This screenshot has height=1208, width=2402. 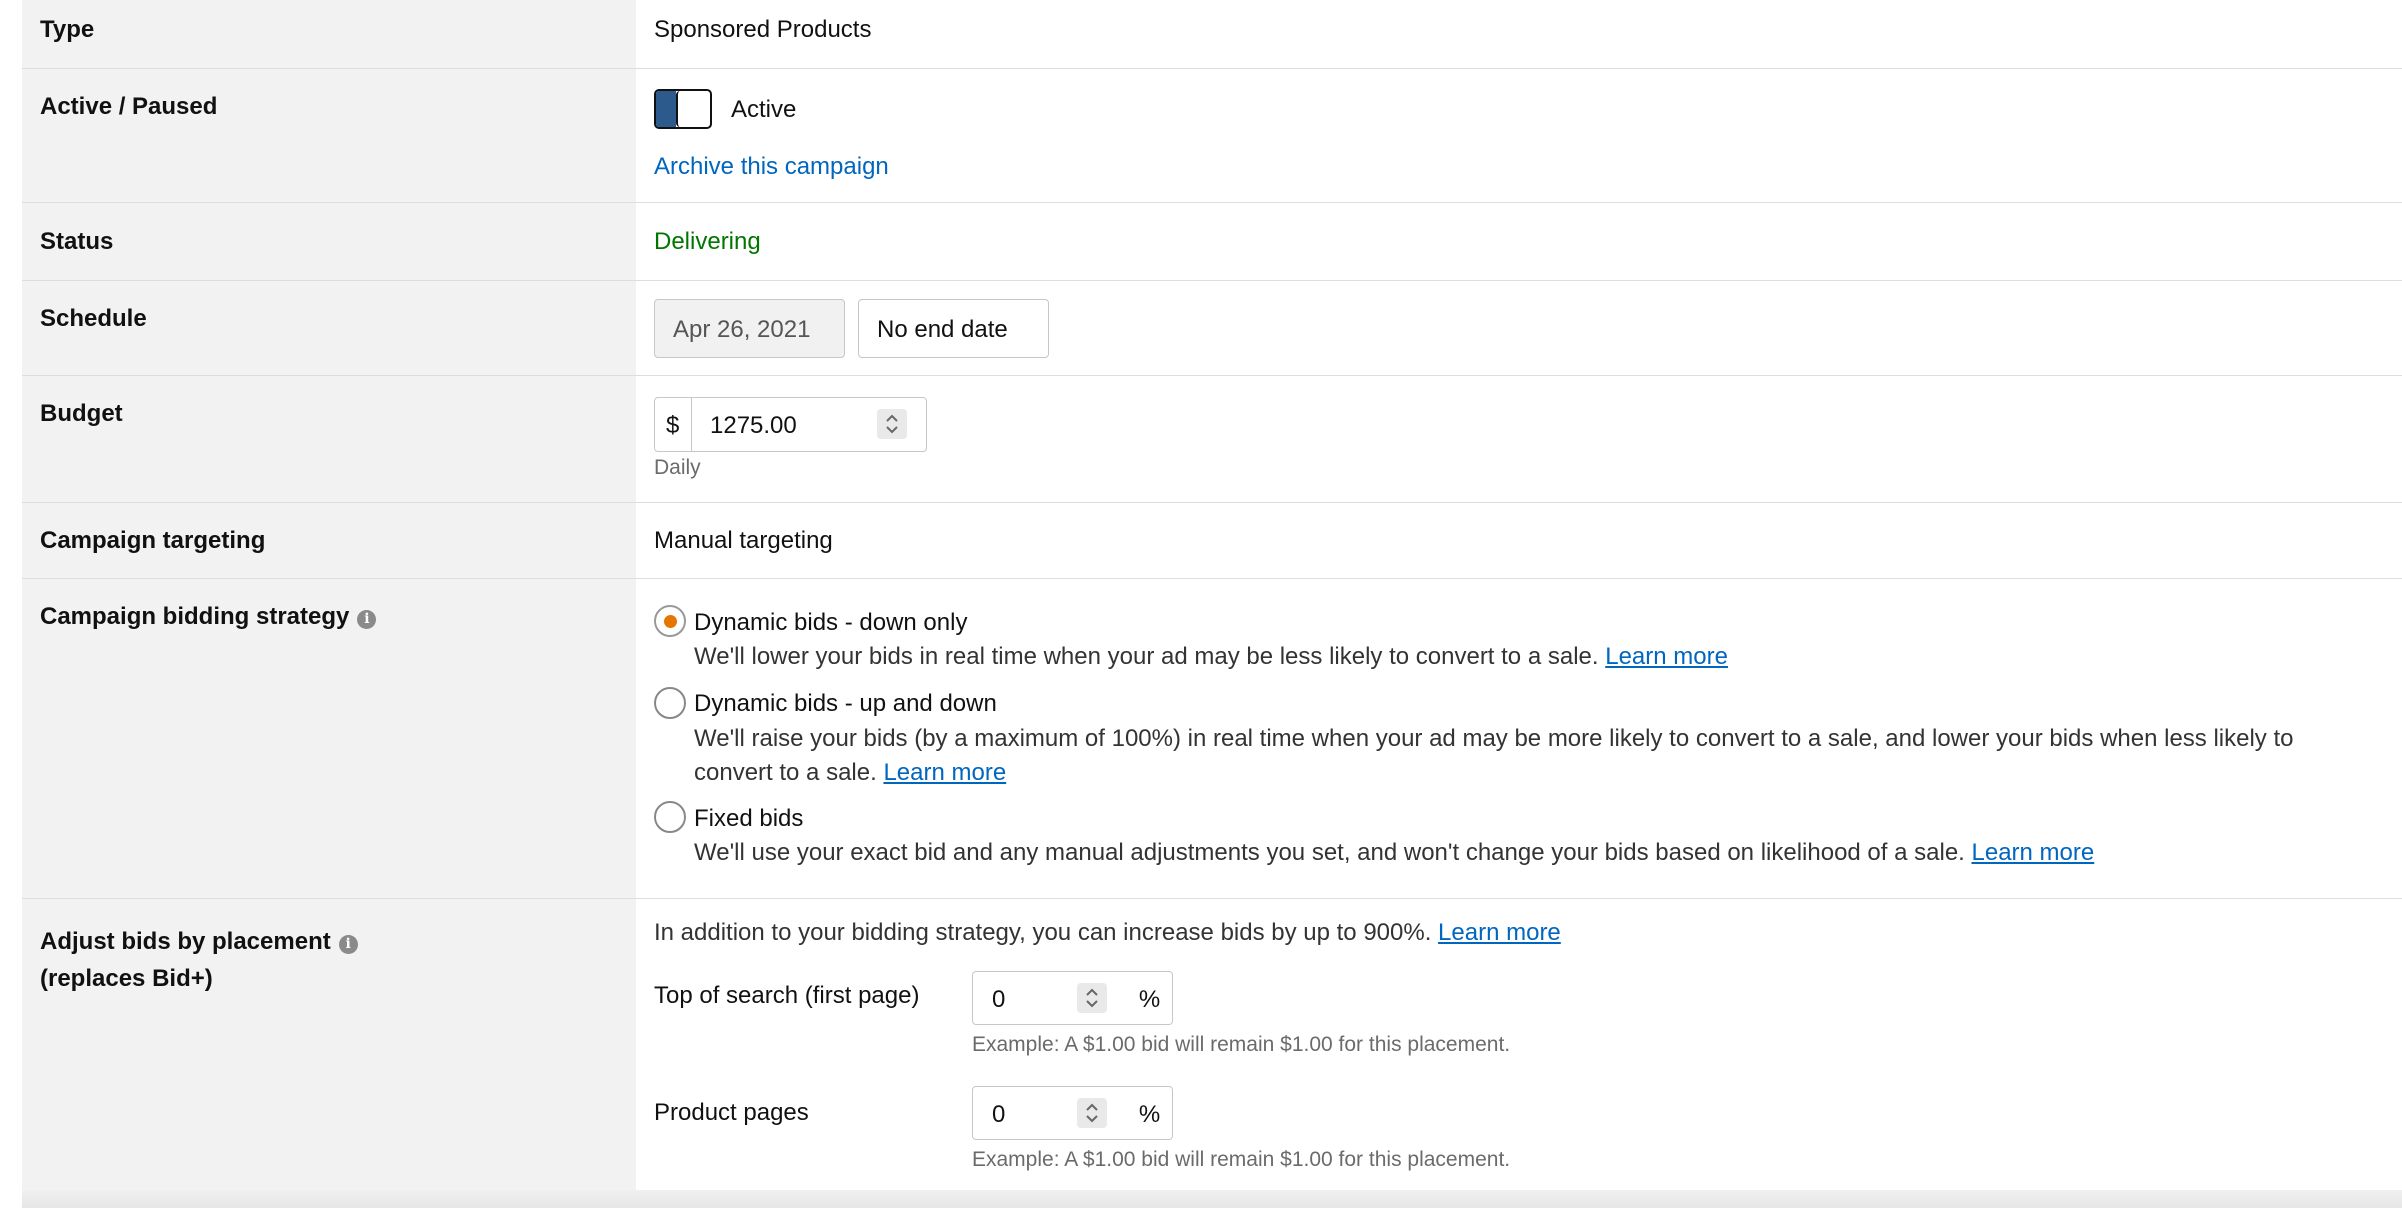 I want to click on budget-input-group: $ 1275.00, so click(x=790, y=424).